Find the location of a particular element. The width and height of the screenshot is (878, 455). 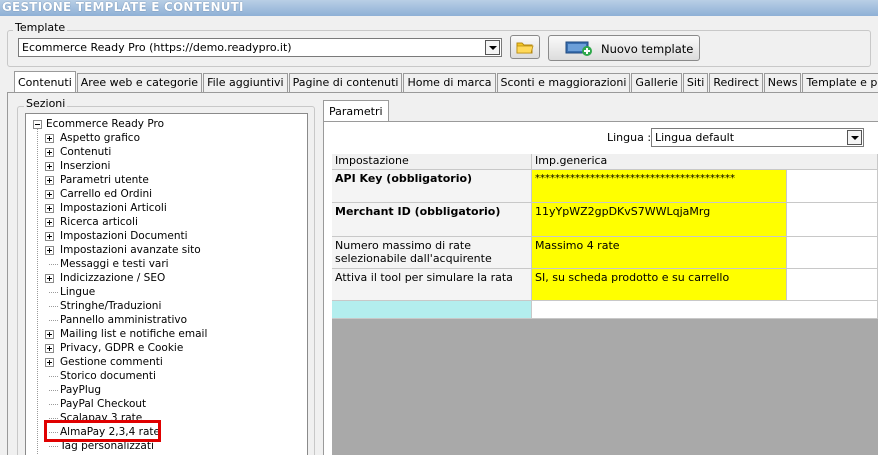

tab-siti: Siti is located at coordinates (695, 82).